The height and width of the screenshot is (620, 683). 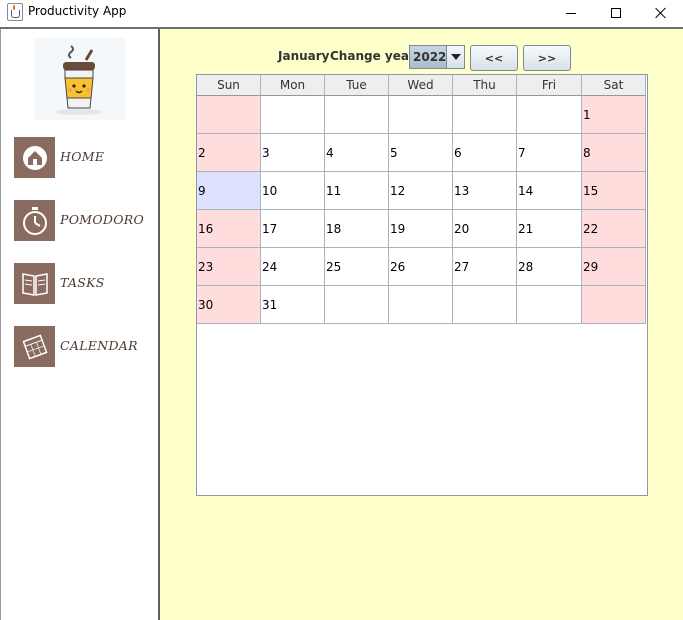 What do you see at coordinates (34, 346) in the screenshot?
I see `calendar-icon` at bounding box center [34, 346].